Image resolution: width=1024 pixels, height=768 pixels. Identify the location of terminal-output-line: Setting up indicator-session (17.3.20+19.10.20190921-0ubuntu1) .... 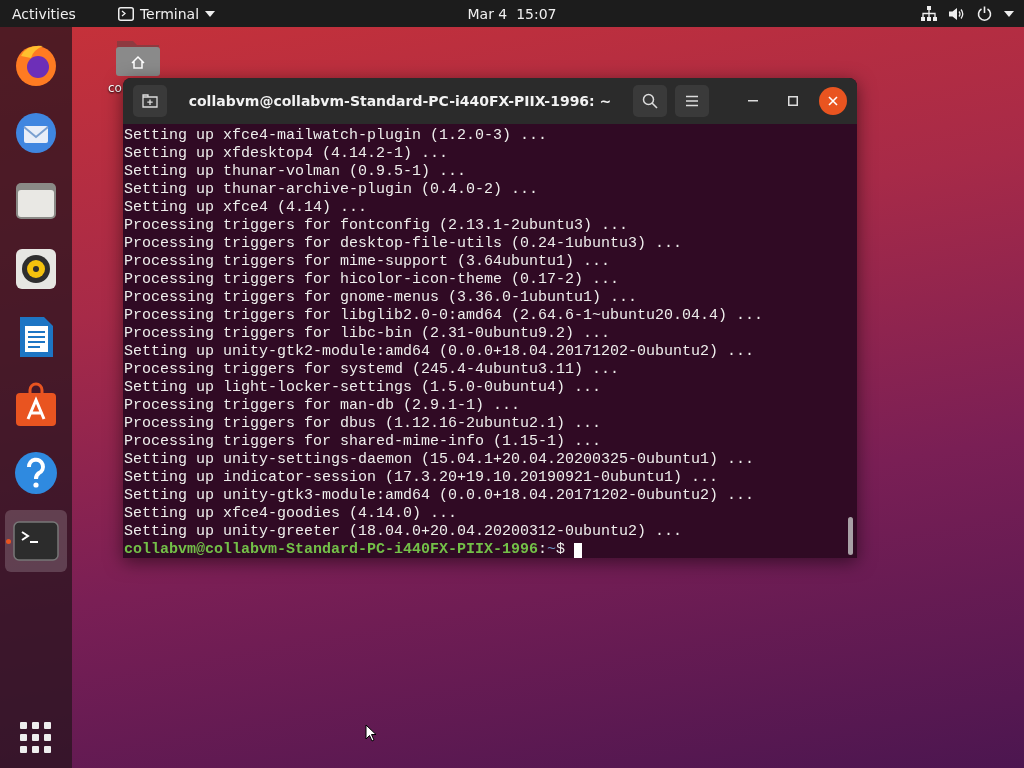
(422, 478).